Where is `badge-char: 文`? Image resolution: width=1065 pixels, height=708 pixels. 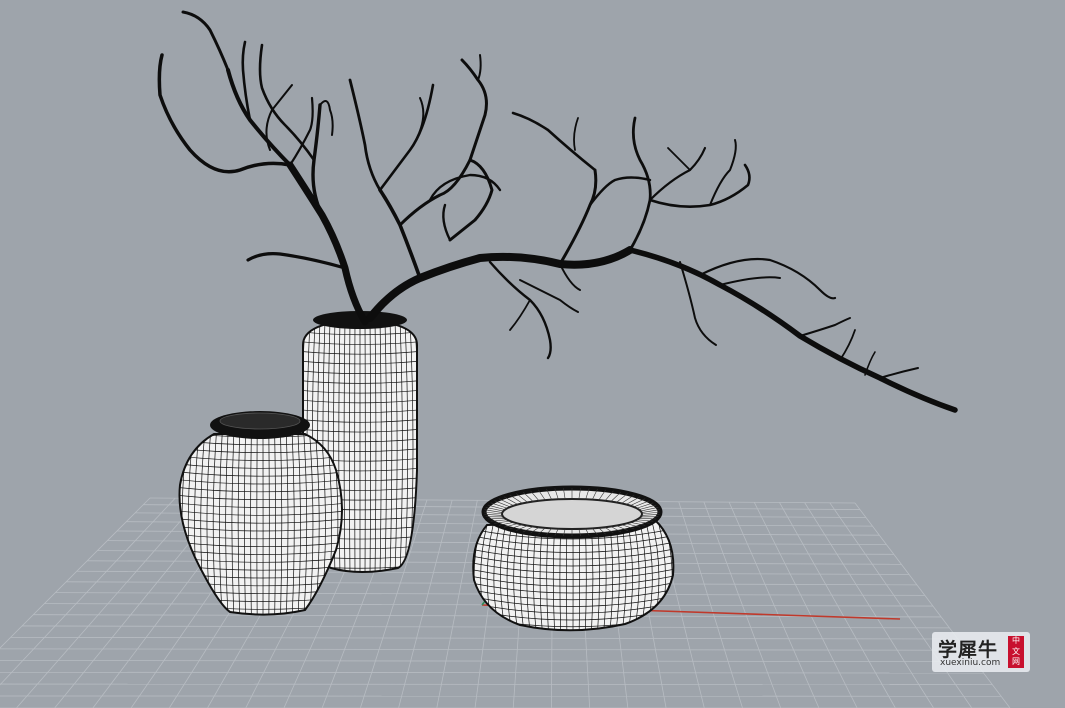 badge-char: 文 is located at coordinates (1016, 651).